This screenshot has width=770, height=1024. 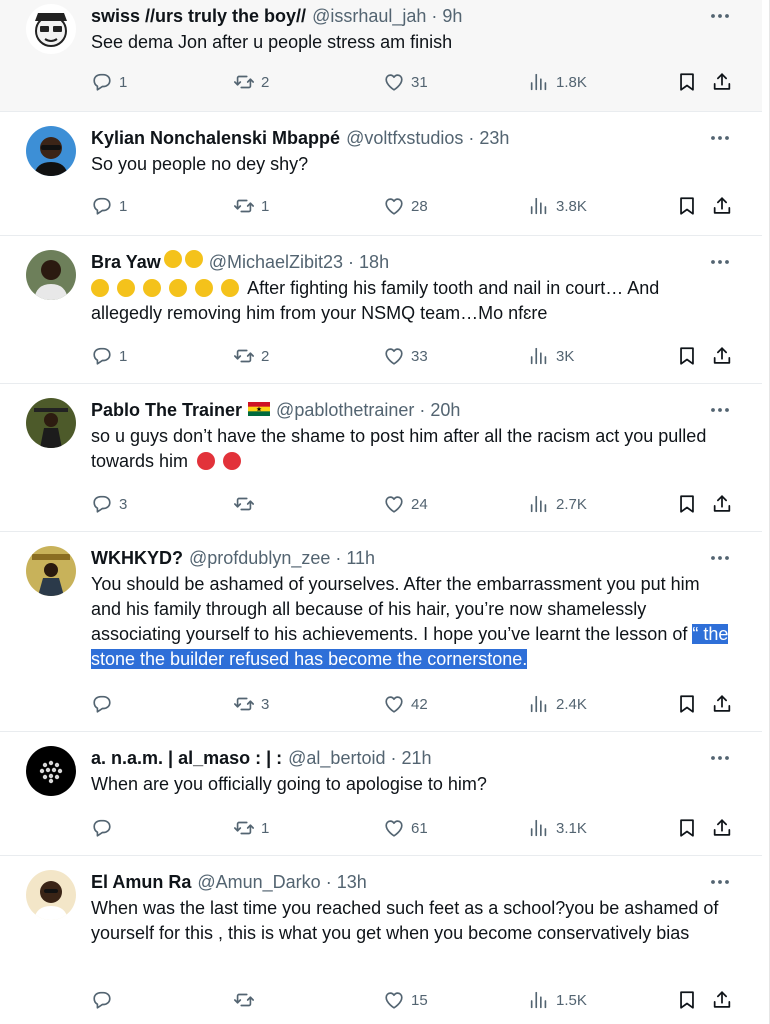 What do you see at coordinates (445, 410) in the screenshot?
I see `timestamp: 20h` at bounding box center [445, 410].